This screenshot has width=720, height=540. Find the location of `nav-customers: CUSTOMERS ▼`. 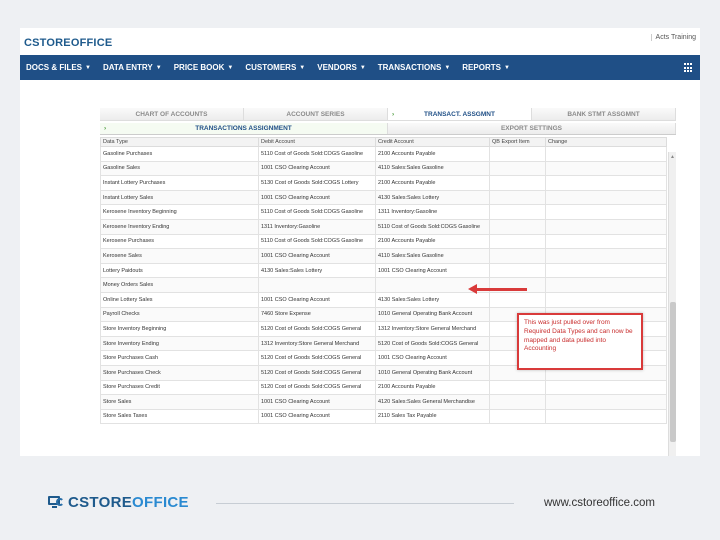

nav-customers: CUSTOMERS ▼ is located at coordinates (275, 67).